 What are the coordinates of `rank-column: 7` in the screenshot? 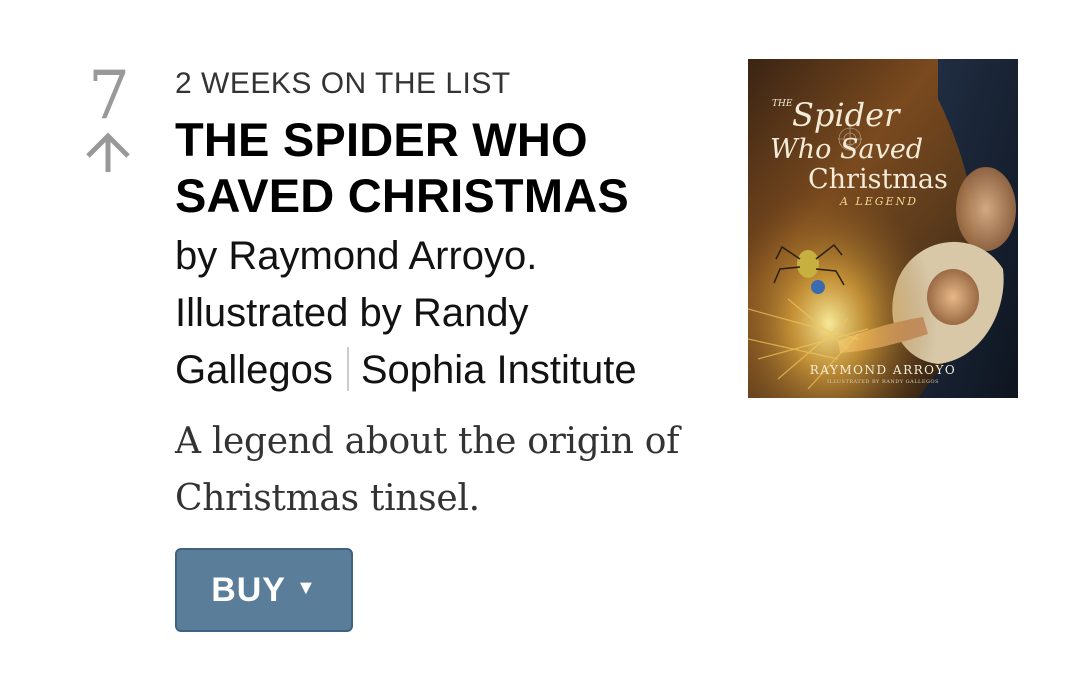 It's located at (108, 117).